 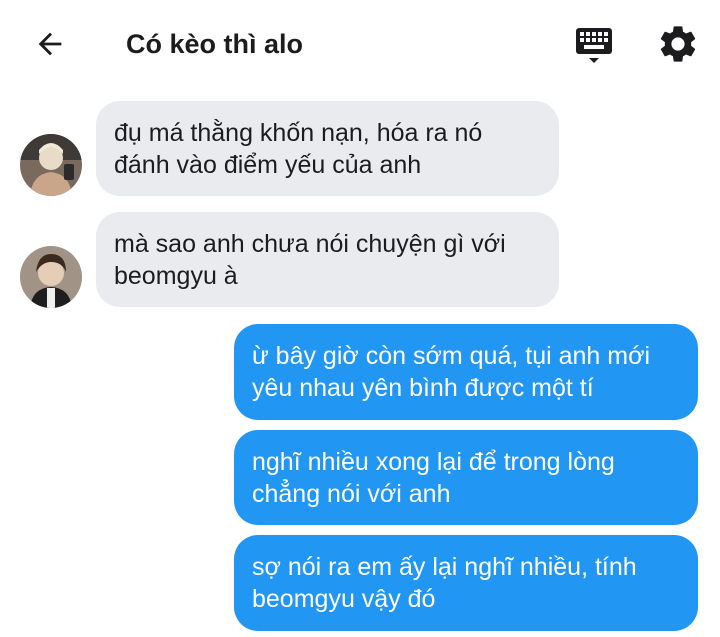 I want to click on back-button, so click(x=50, y=44).